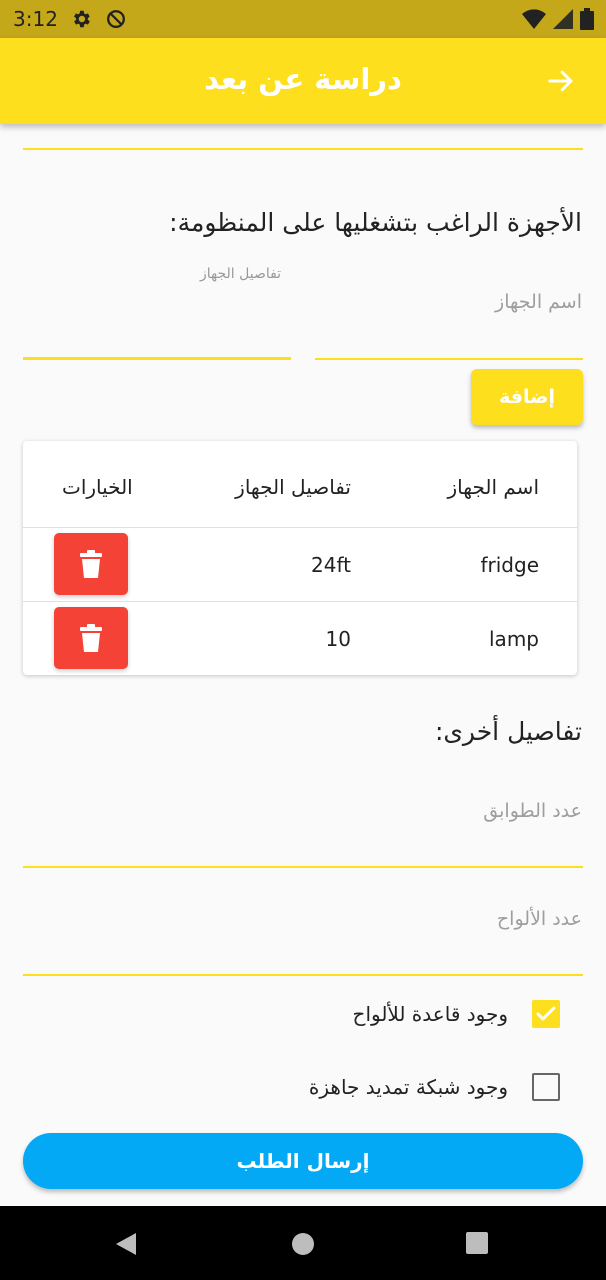  I want to click on nav-back-icon, so click(126, 1244).